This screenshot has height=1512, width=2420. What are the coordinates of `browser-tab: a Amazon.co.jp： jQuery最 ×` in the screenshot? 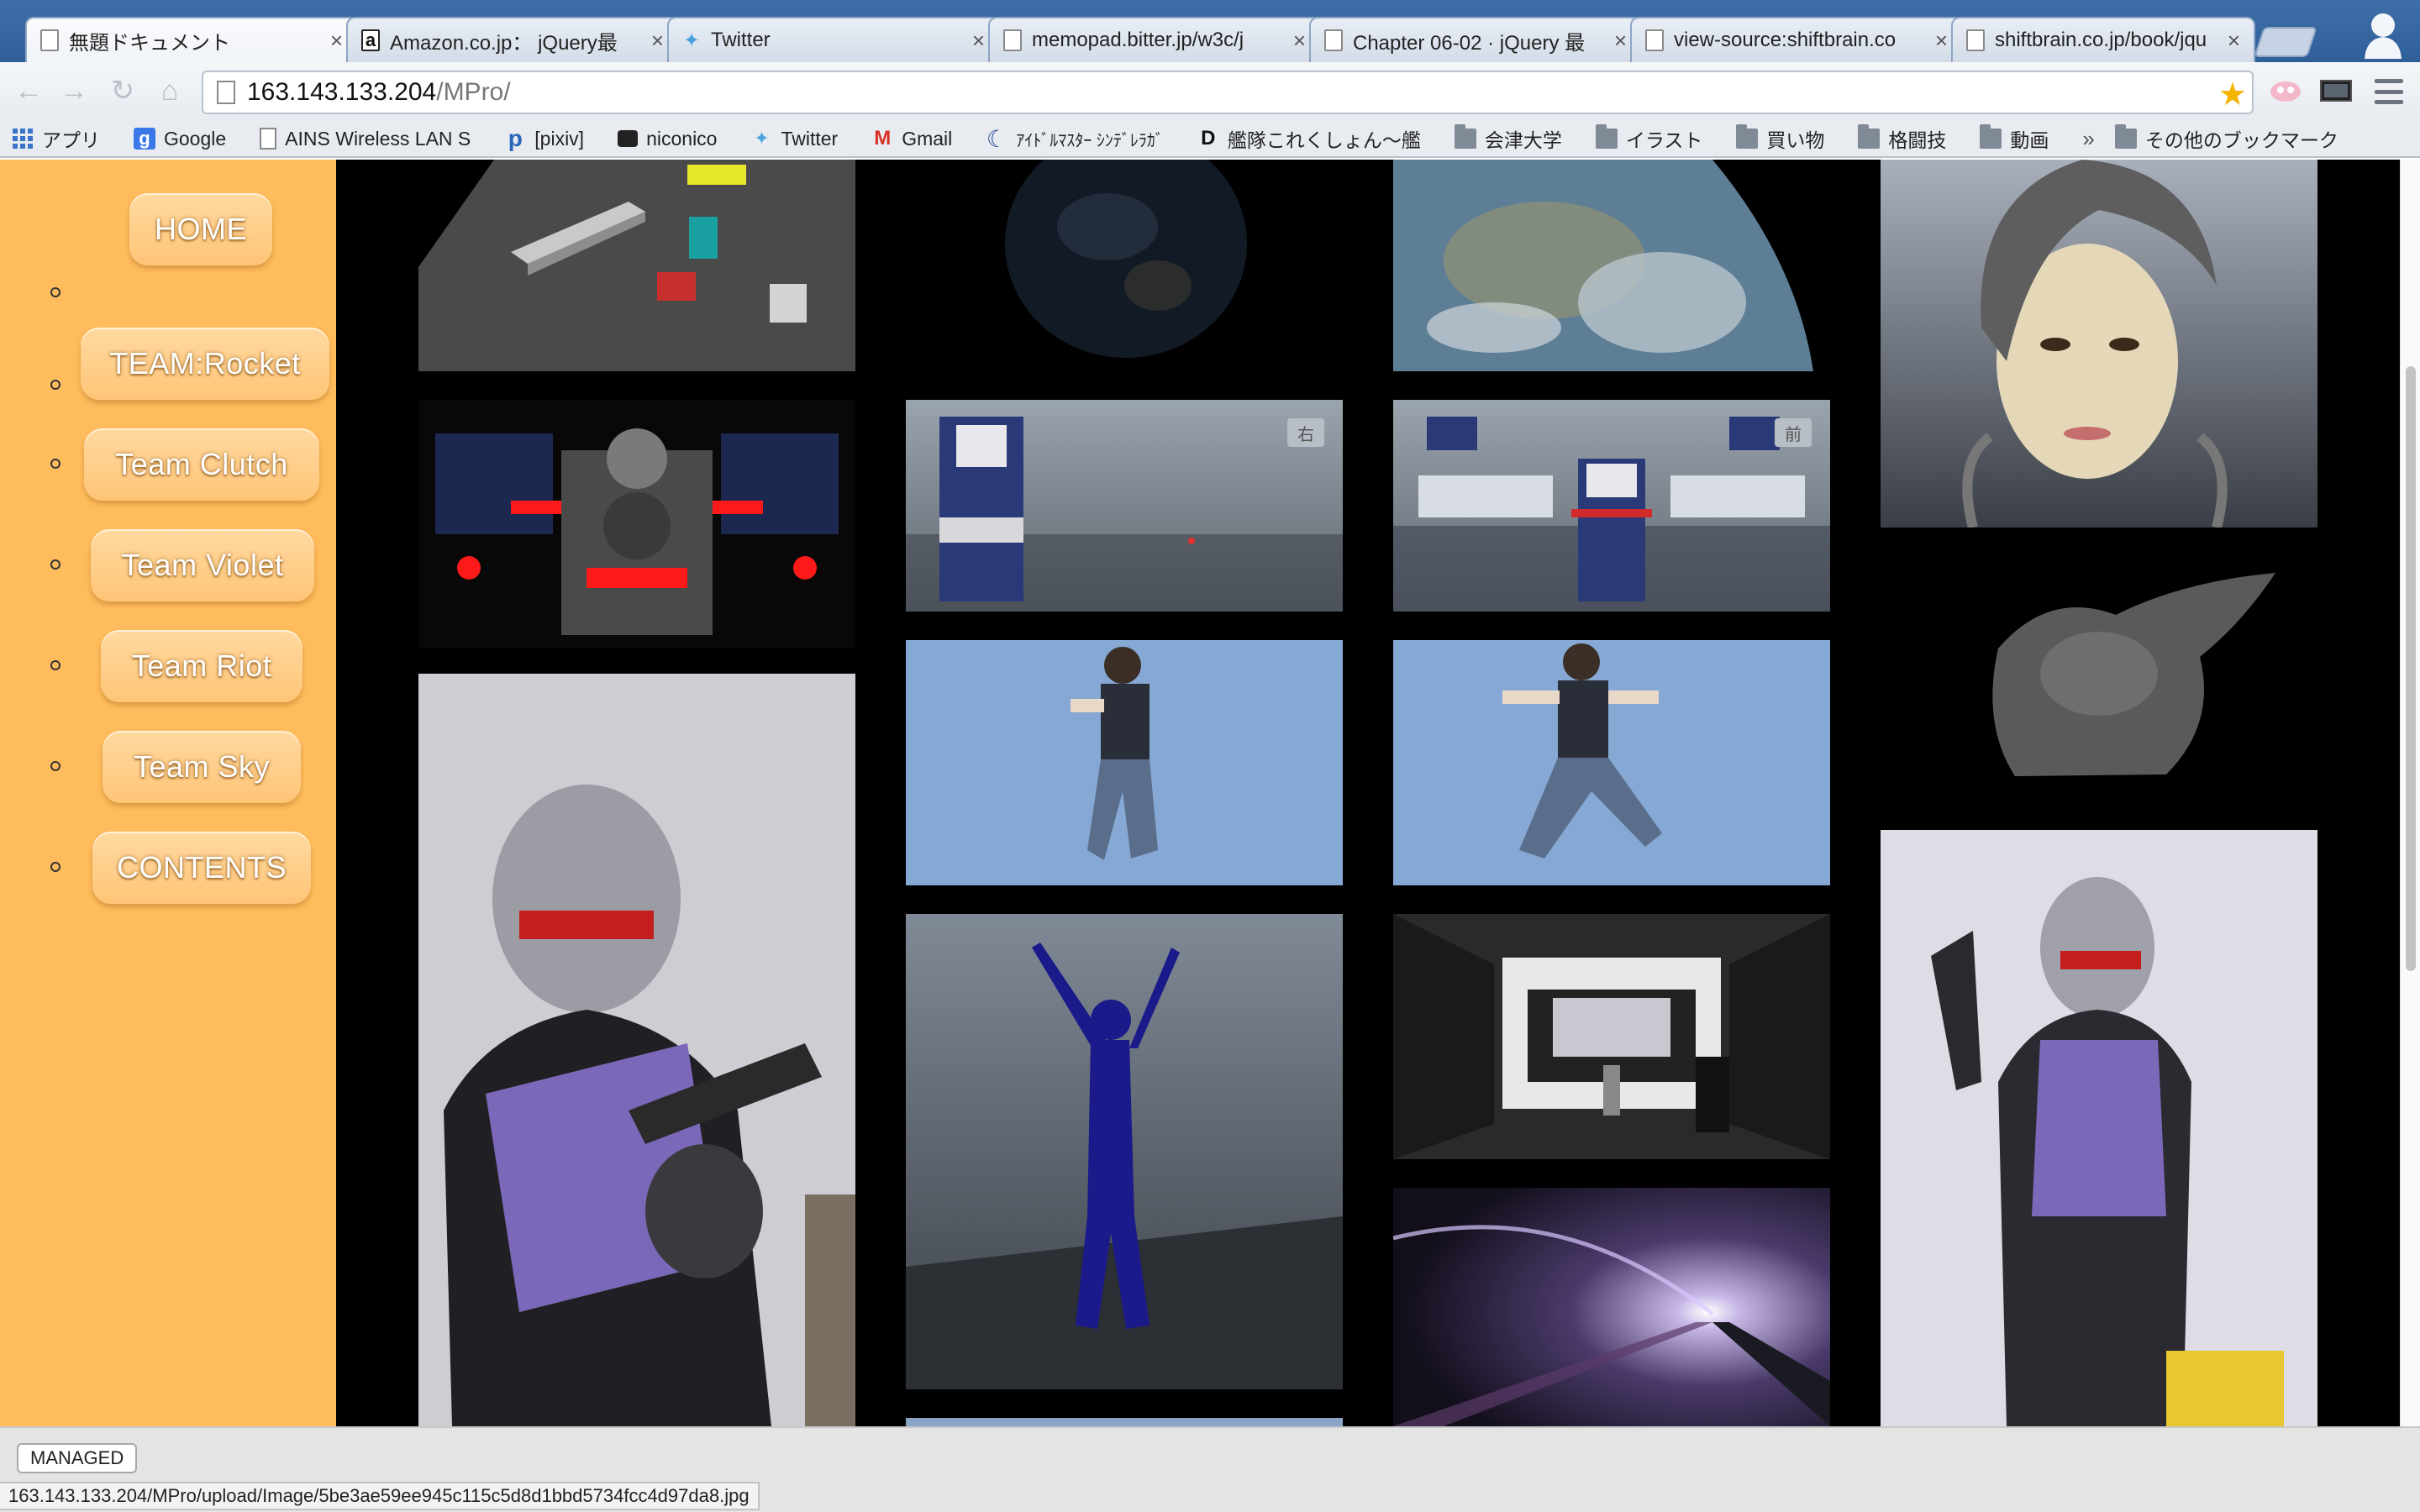 It's located at (512, 39).